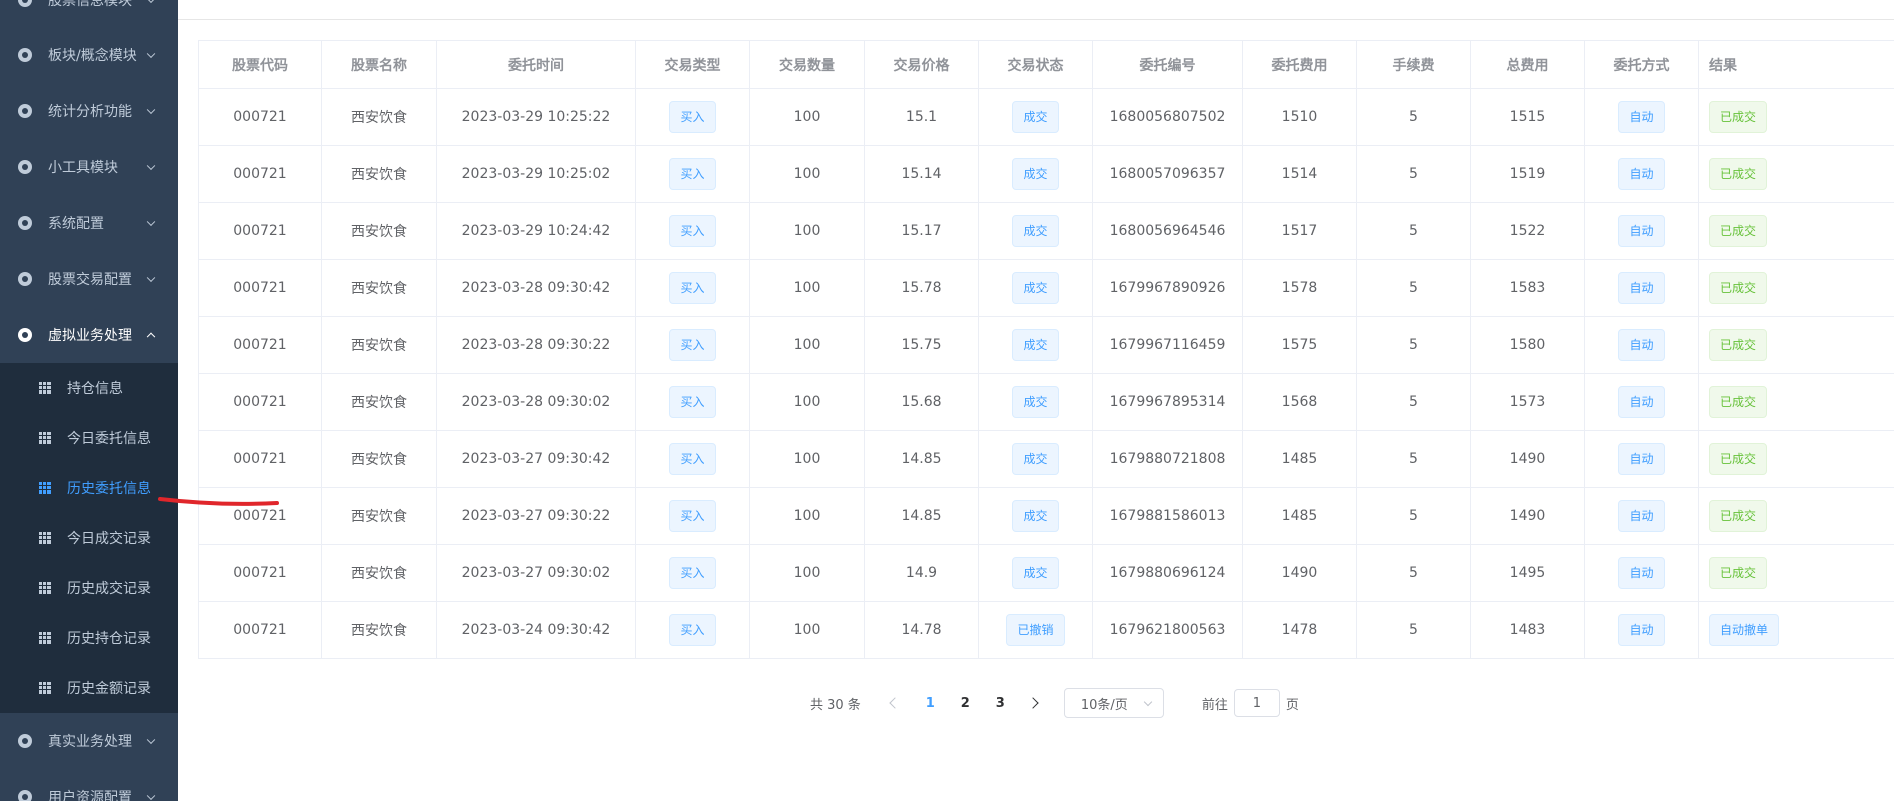  Describe the element at coordinates (921, 64) in the screenshot. I see `column-header: 交易价格` at that location.